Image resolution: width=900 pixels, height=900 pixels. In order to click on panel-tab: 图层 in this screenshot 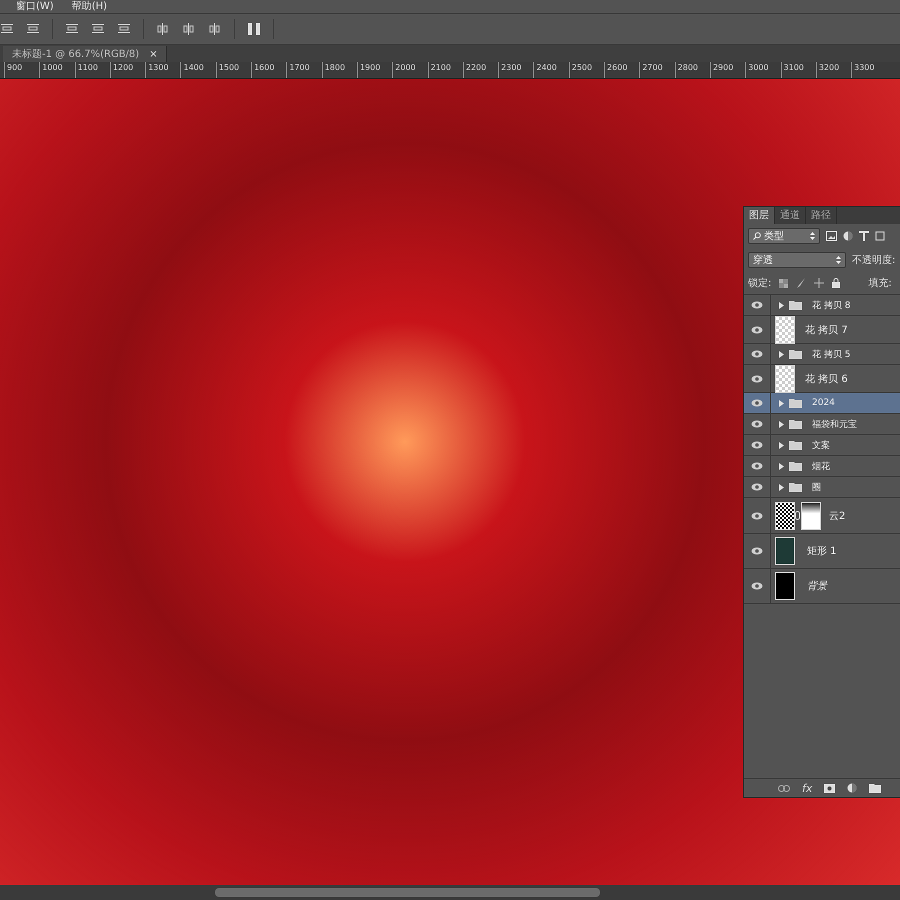, I will do `click(759, 215)`.